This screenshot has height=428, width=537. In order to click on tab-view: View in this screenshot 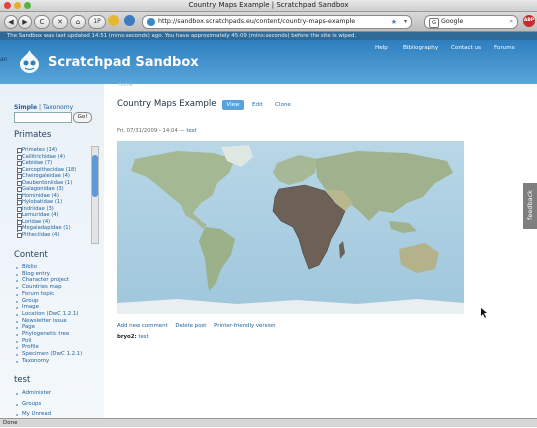, I will do `click(233, 105)`.